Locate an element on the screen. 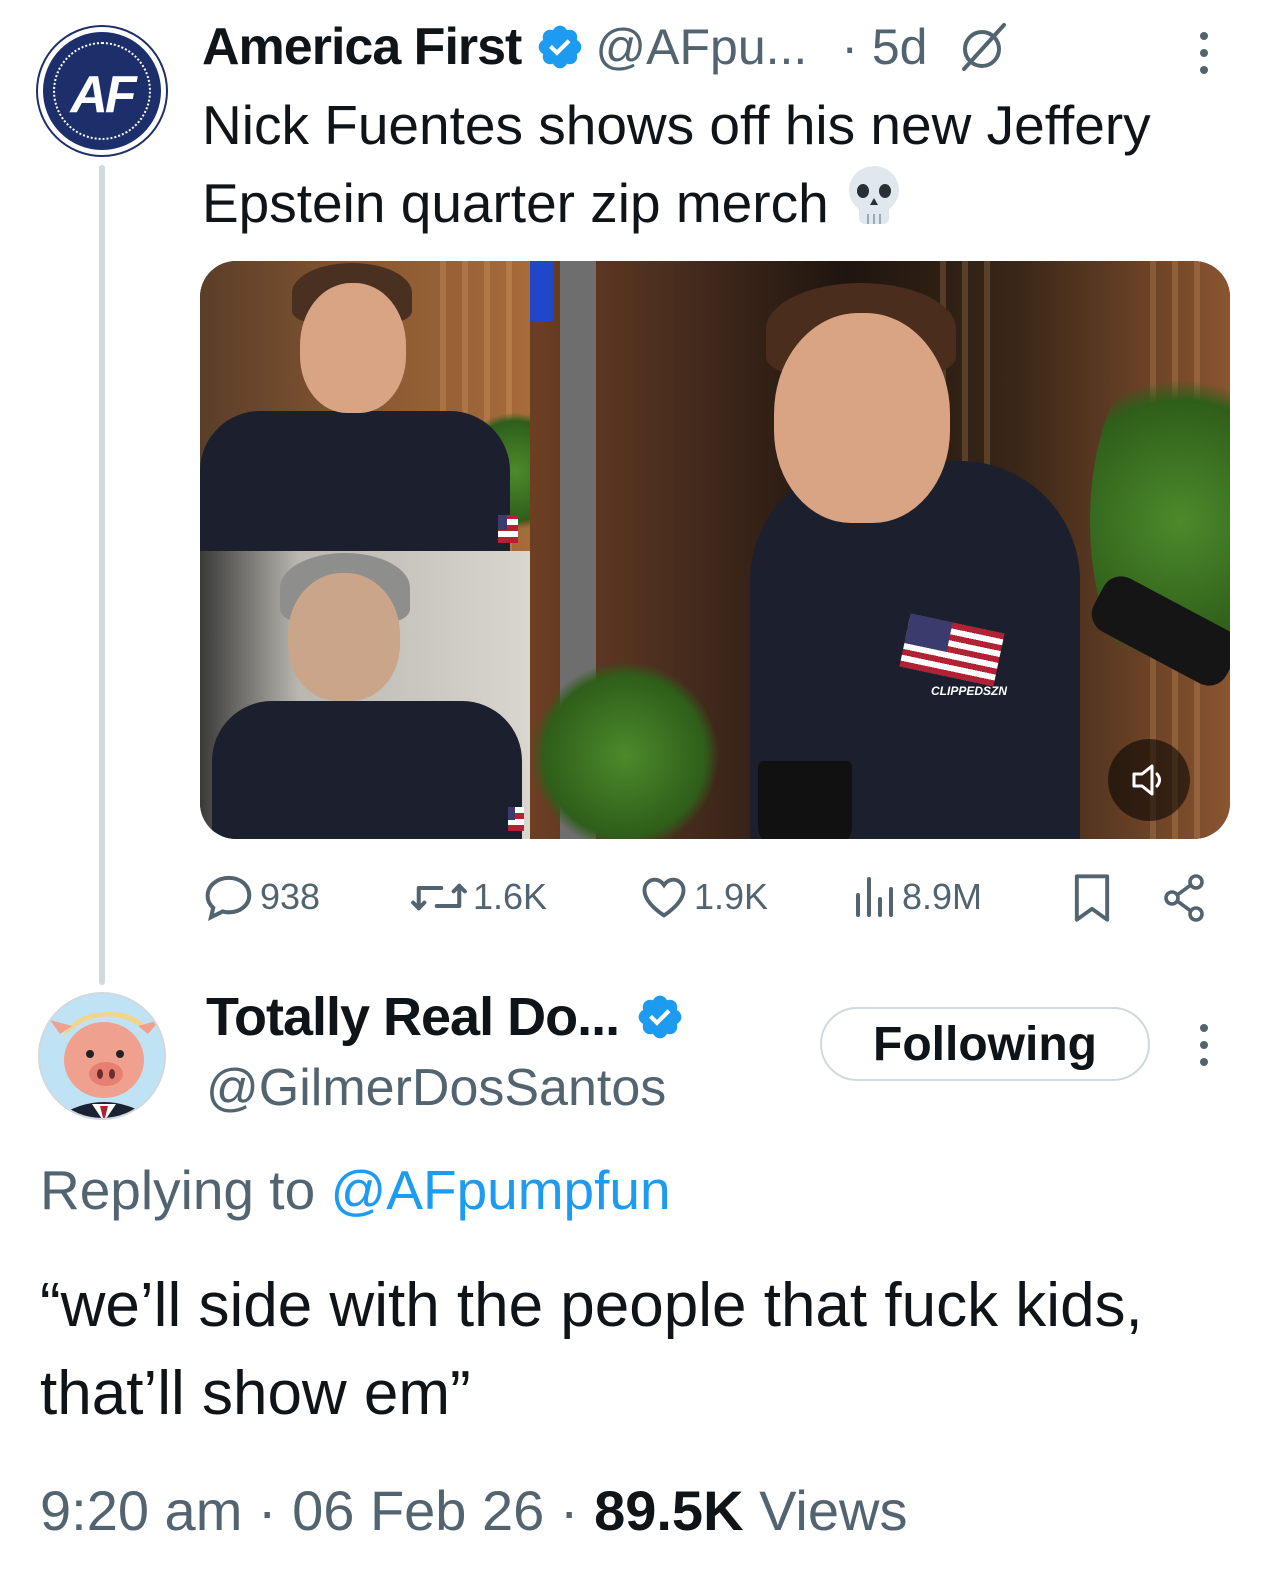 The width and height of the screenshot is (1280, 1583). reply-author-handle: @GilmerDosSantos is located at coordinates (436, 1088).